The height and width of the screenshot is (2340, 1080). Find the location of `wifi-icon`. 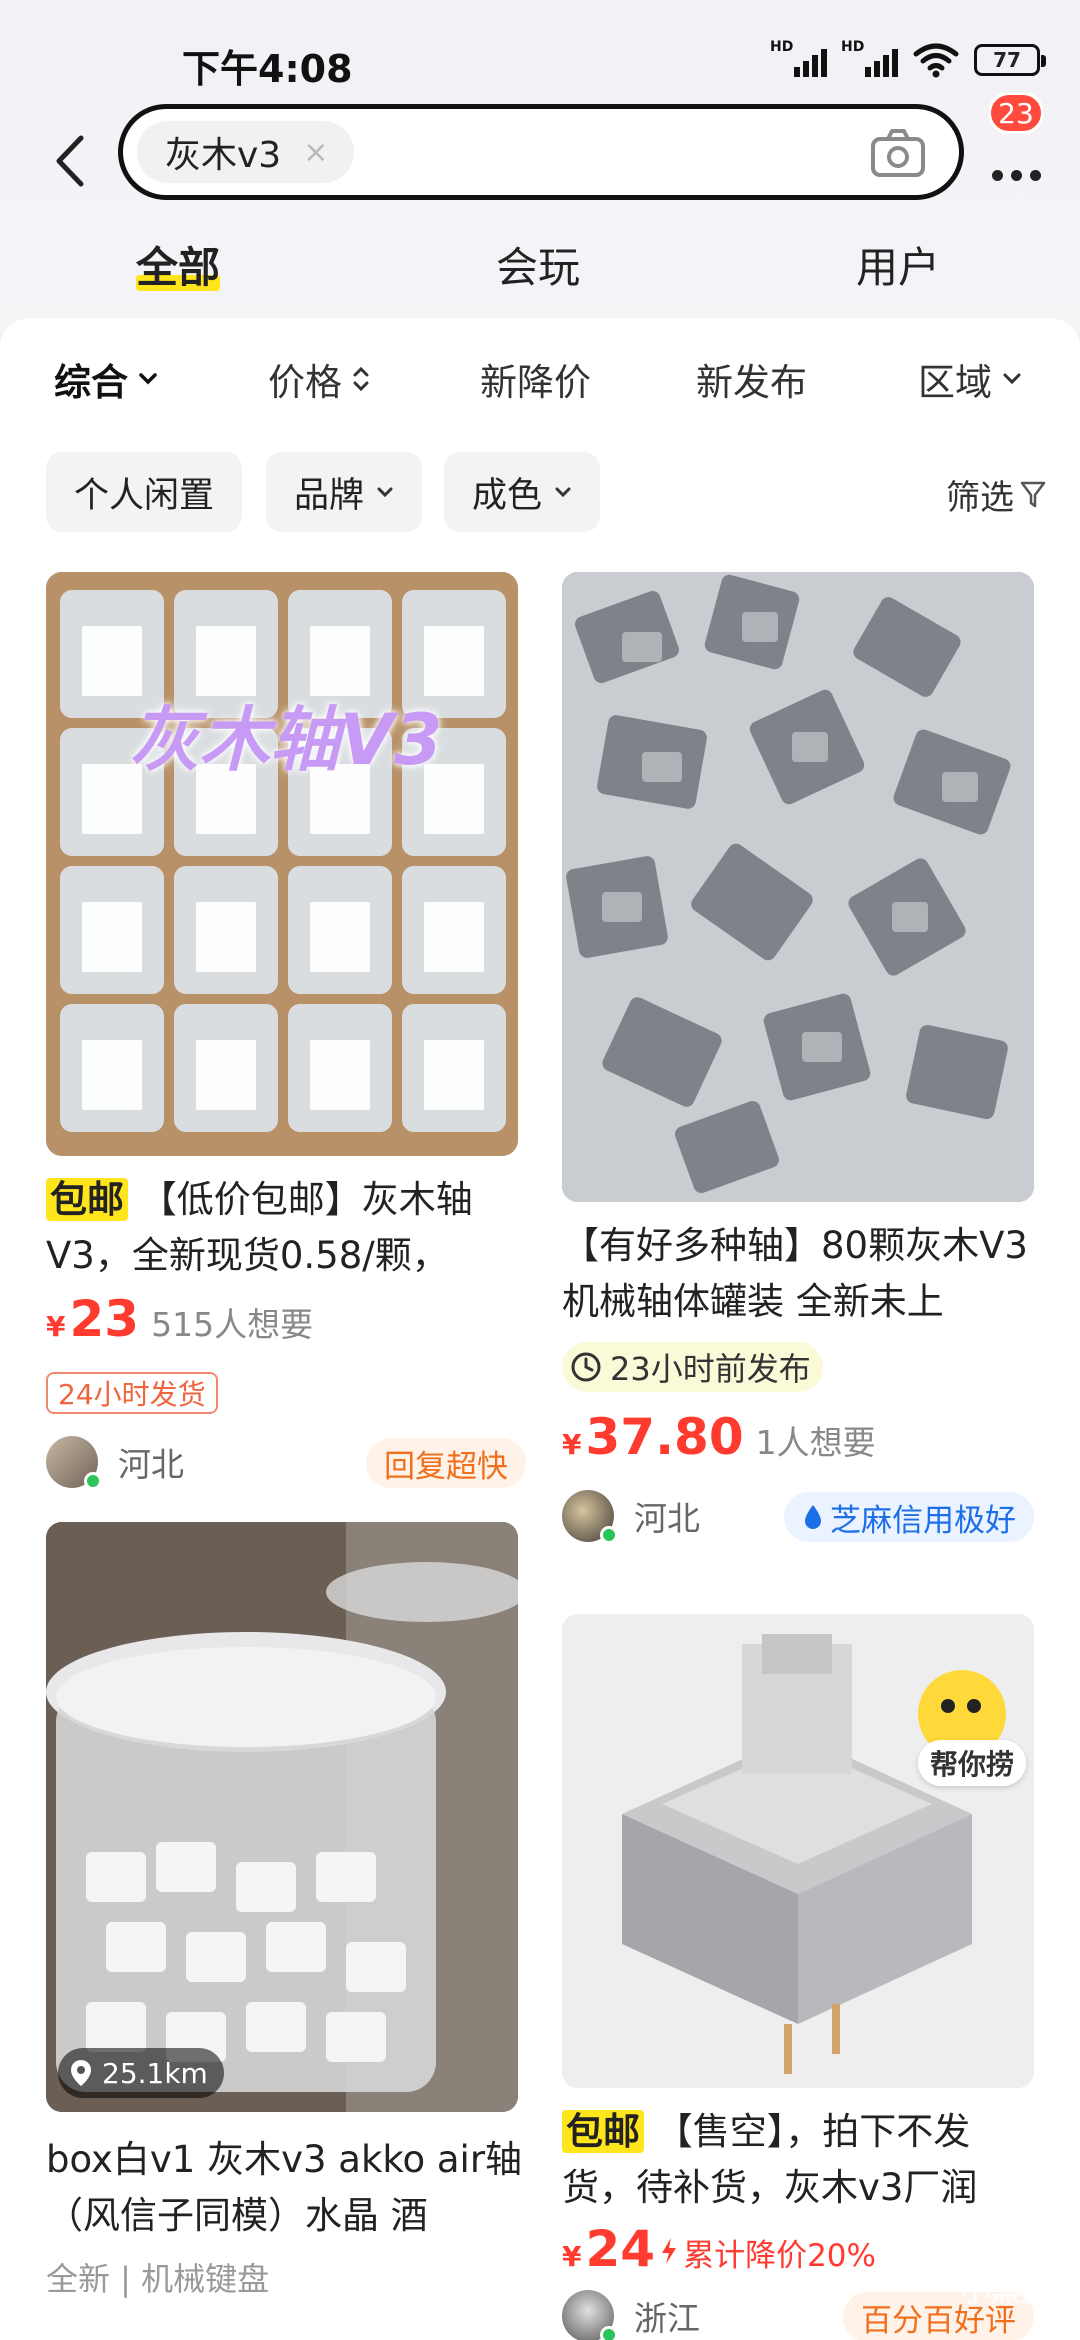

wifi-icon is located at coordinates (936, 60).